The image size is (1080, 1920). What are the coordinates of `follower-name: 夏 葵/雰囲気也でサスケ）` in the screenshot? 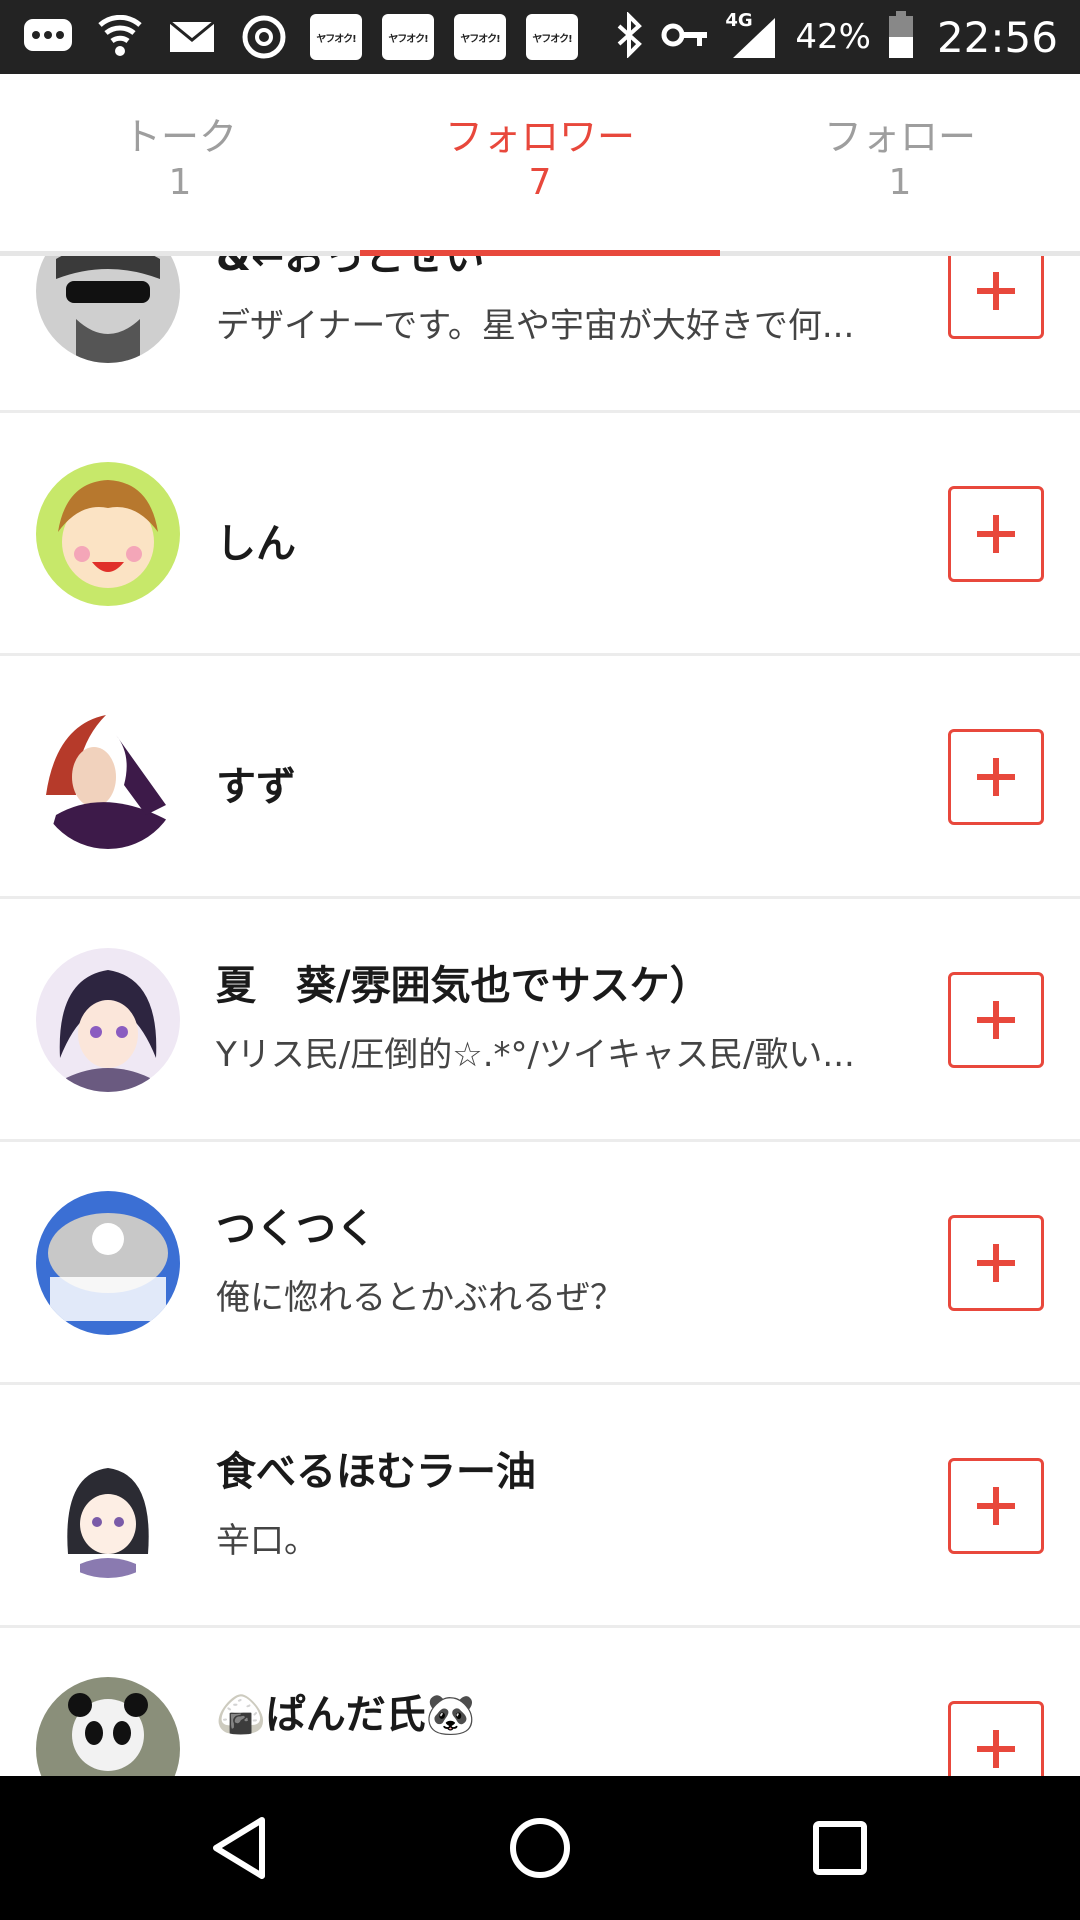 It's located at (463, 986).